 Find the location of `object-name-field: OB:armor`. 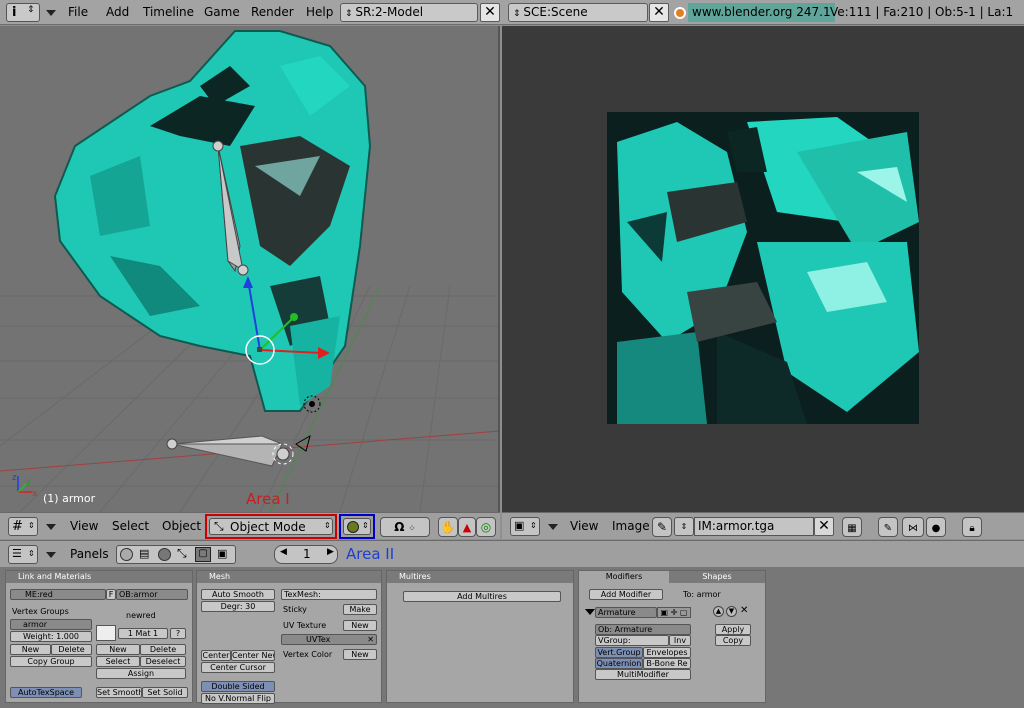

object-name-field: OB:armor is located at coordinates (152, 594).